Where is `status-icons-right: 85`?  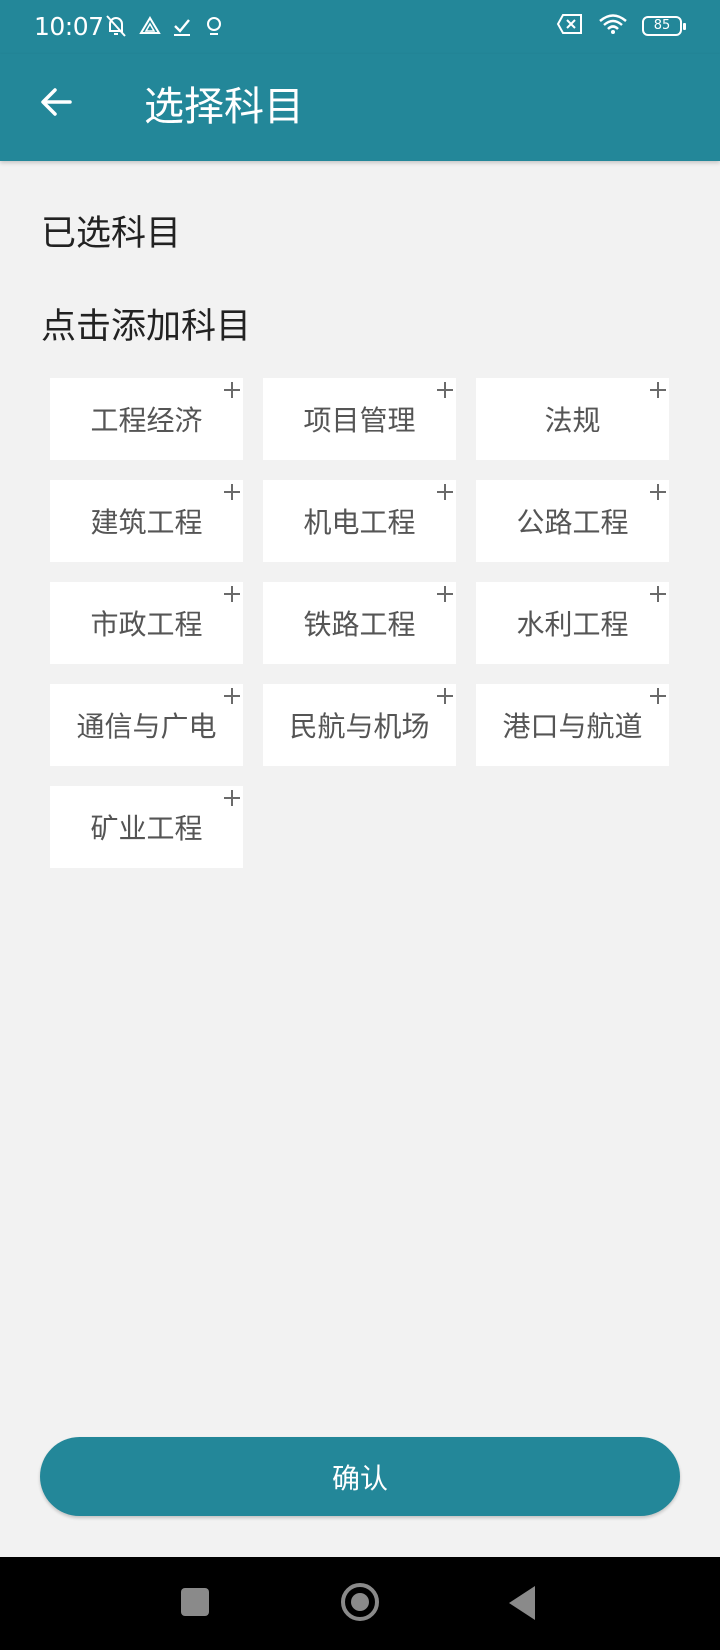 status-icons-right: 85 is located at coordinates (621, 26).